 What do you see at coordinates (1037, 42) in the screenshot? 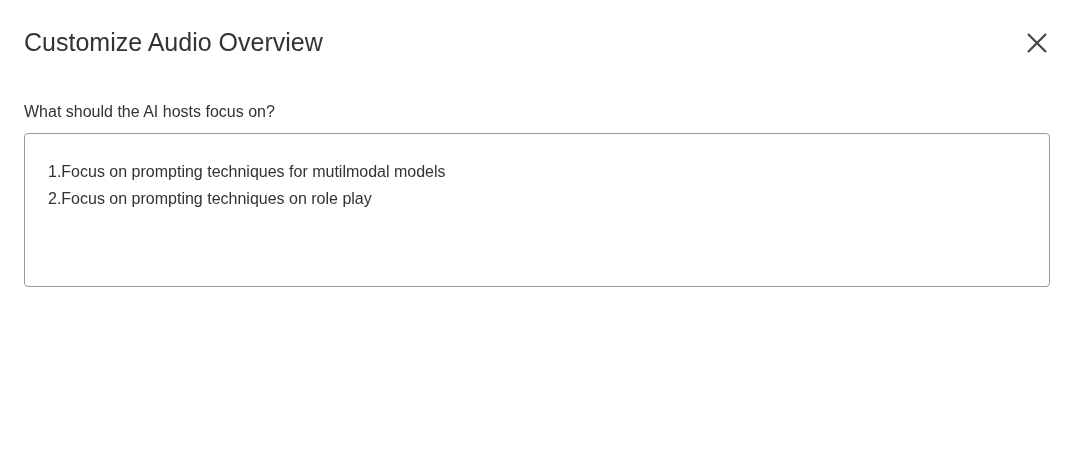
I see `close-icon` at bounding box center [1037, 42].